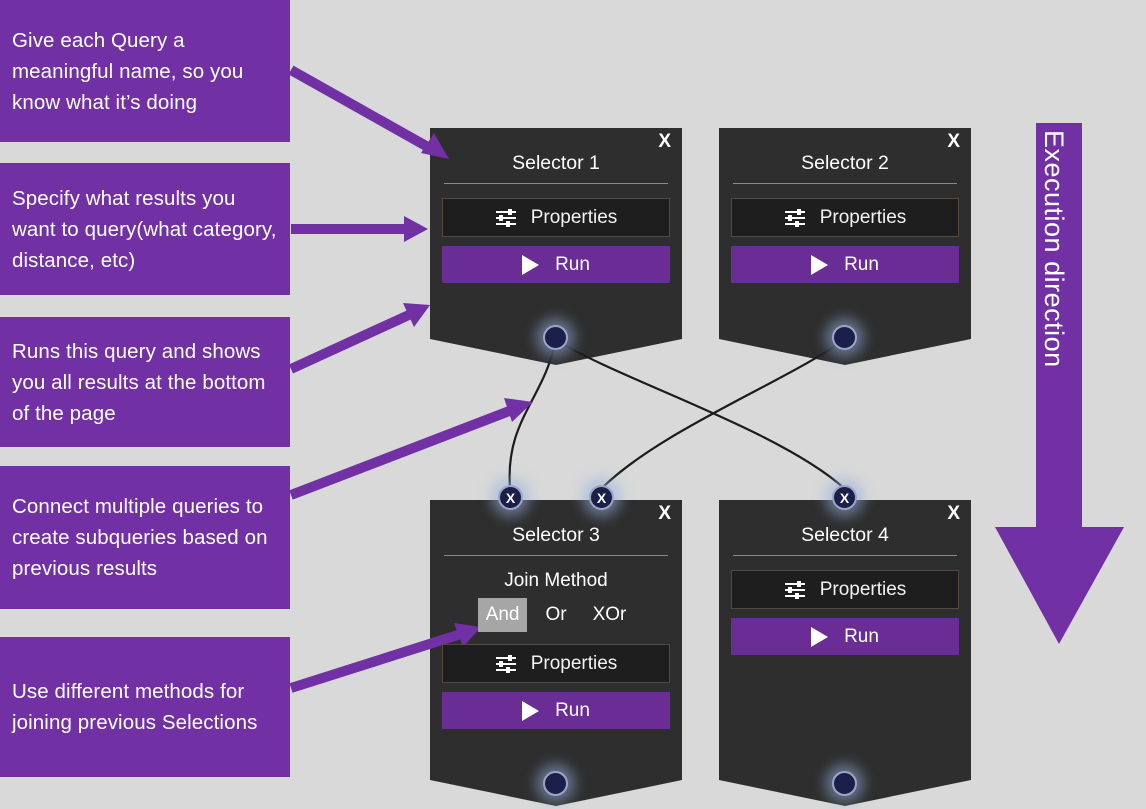 This screenshot has width=1146, height=809. I want to click on arrow-name-query, so click(368, 112).